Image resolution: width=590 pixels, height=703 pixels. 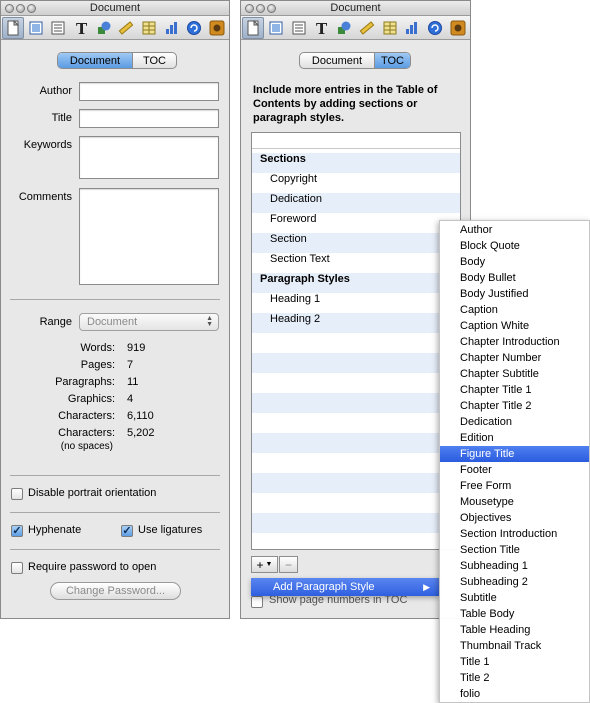 I want to click on range-label: Range, so click(x=55, y=322).